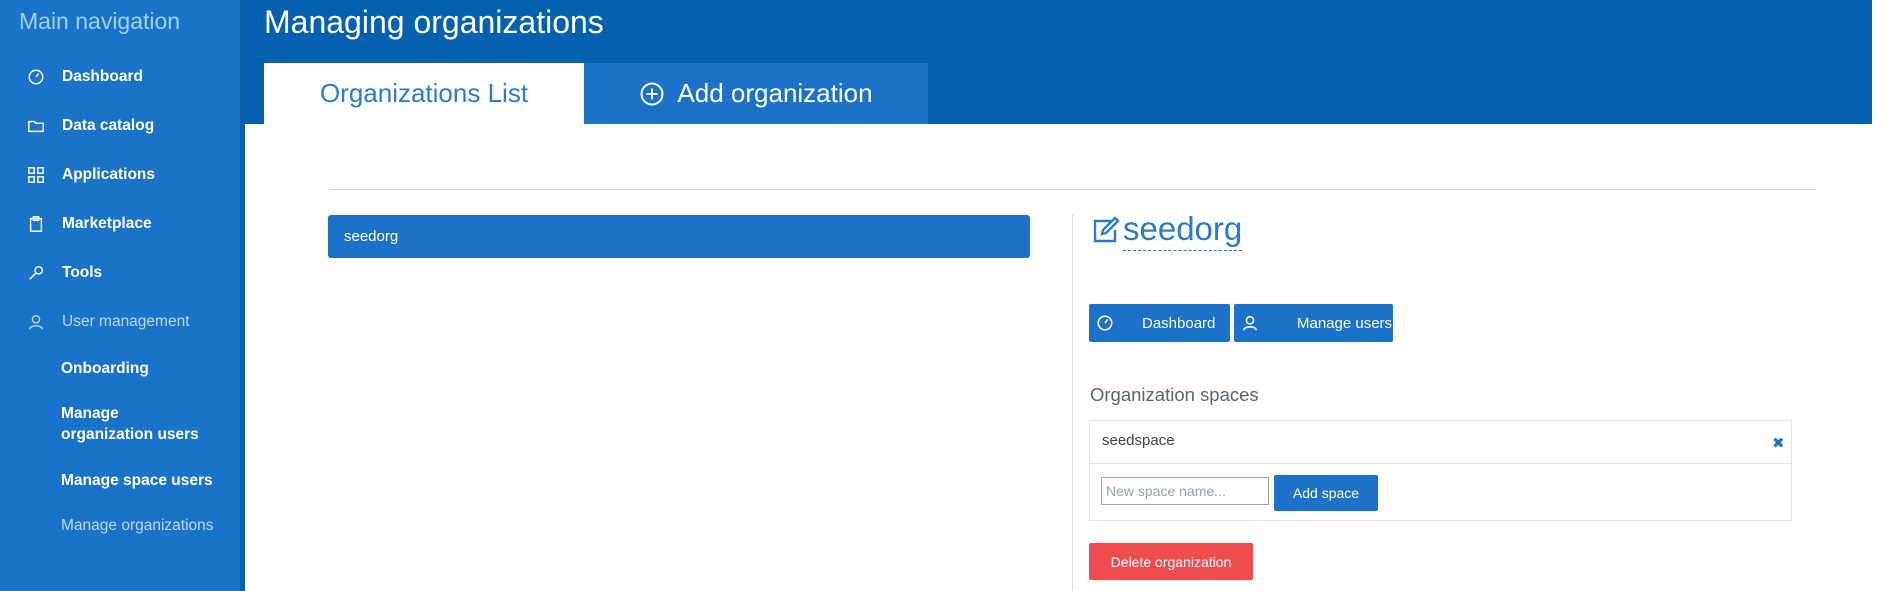 This screenshot has height=591, width=1892. Describe the element at coordinates (126, 321) in the screenshot. I see `sidebar-item-label: User management` at that location.